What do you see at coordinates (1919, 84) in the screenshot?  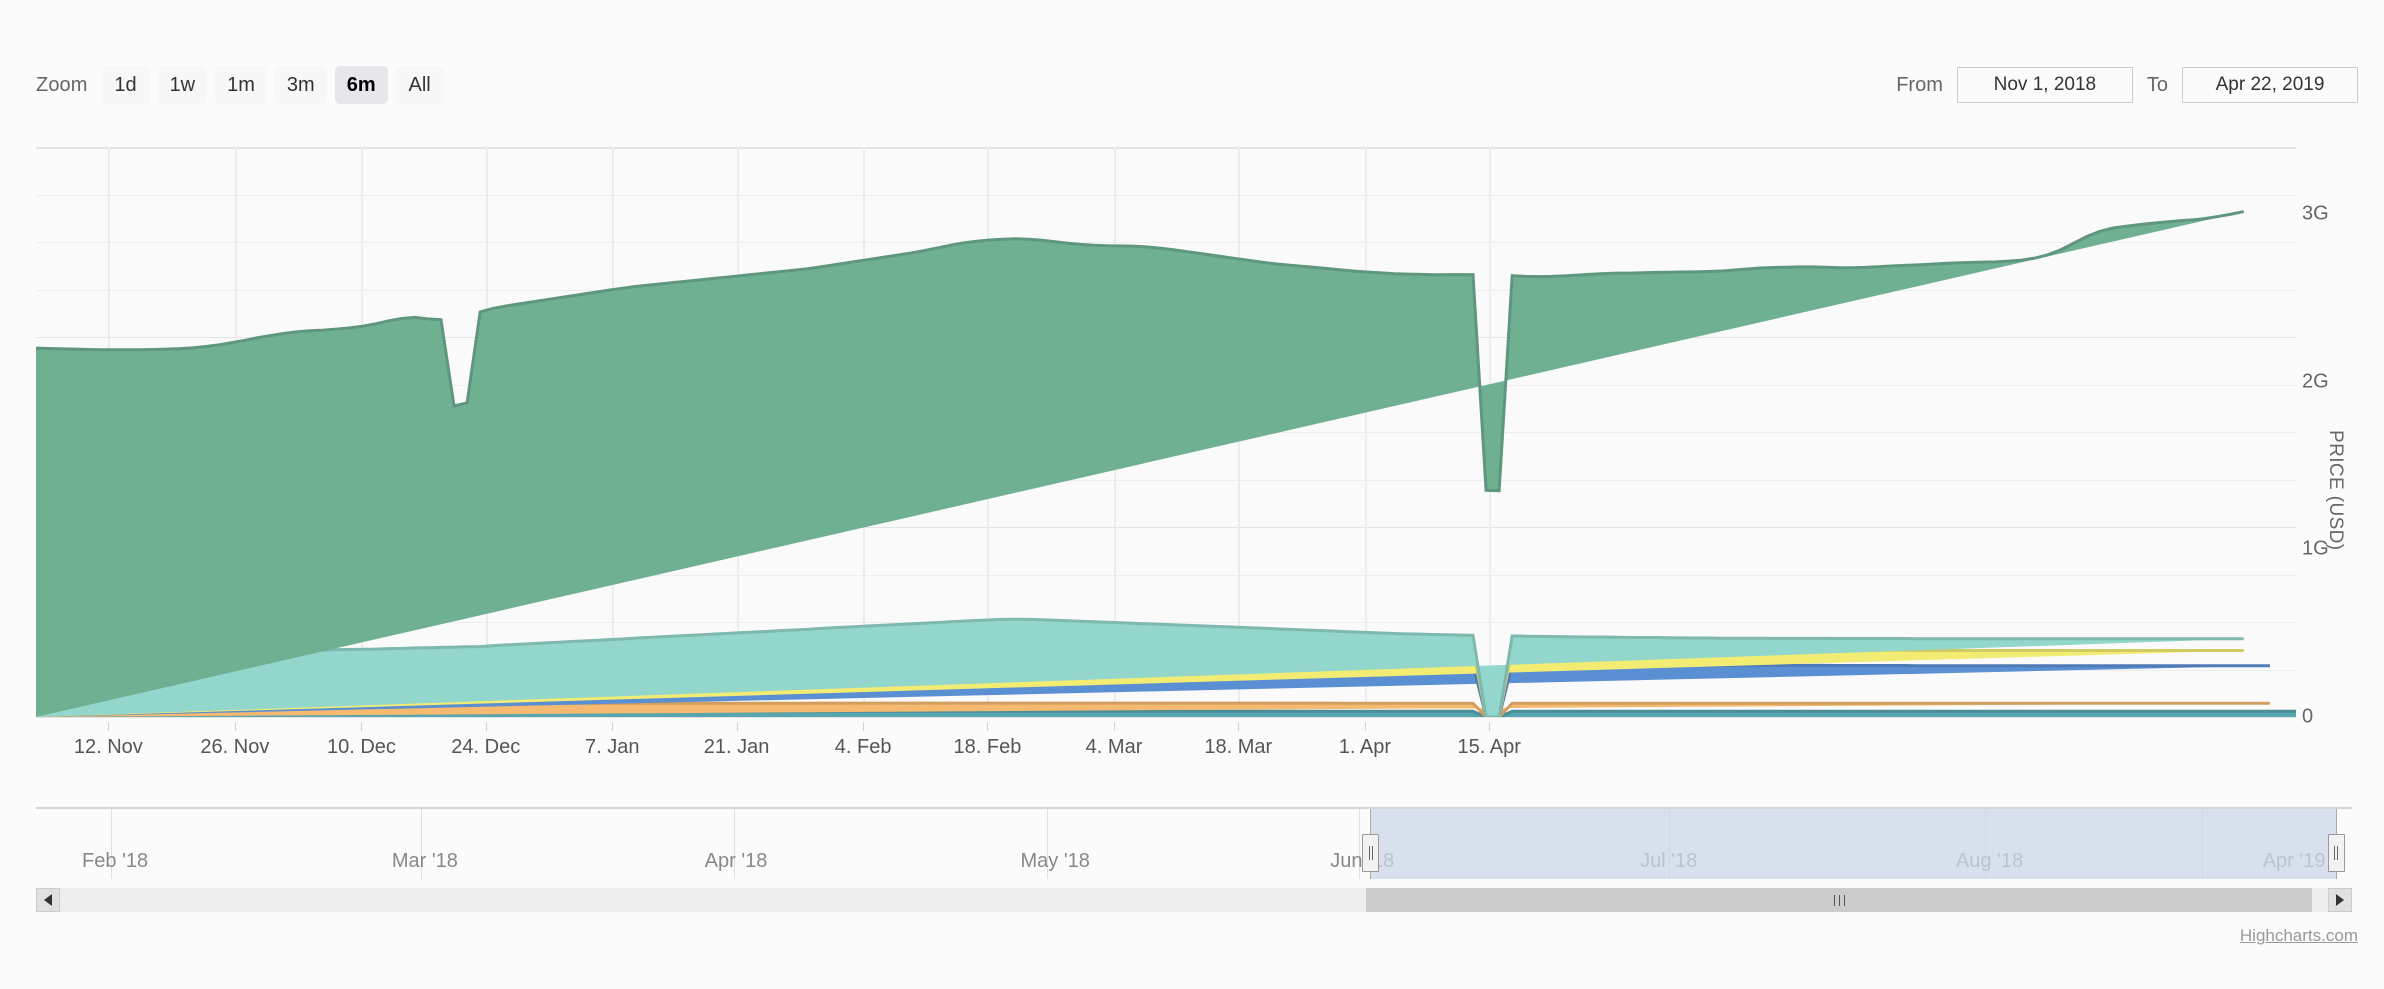 I see `from-label: From` at bounding box center [1919, 84].